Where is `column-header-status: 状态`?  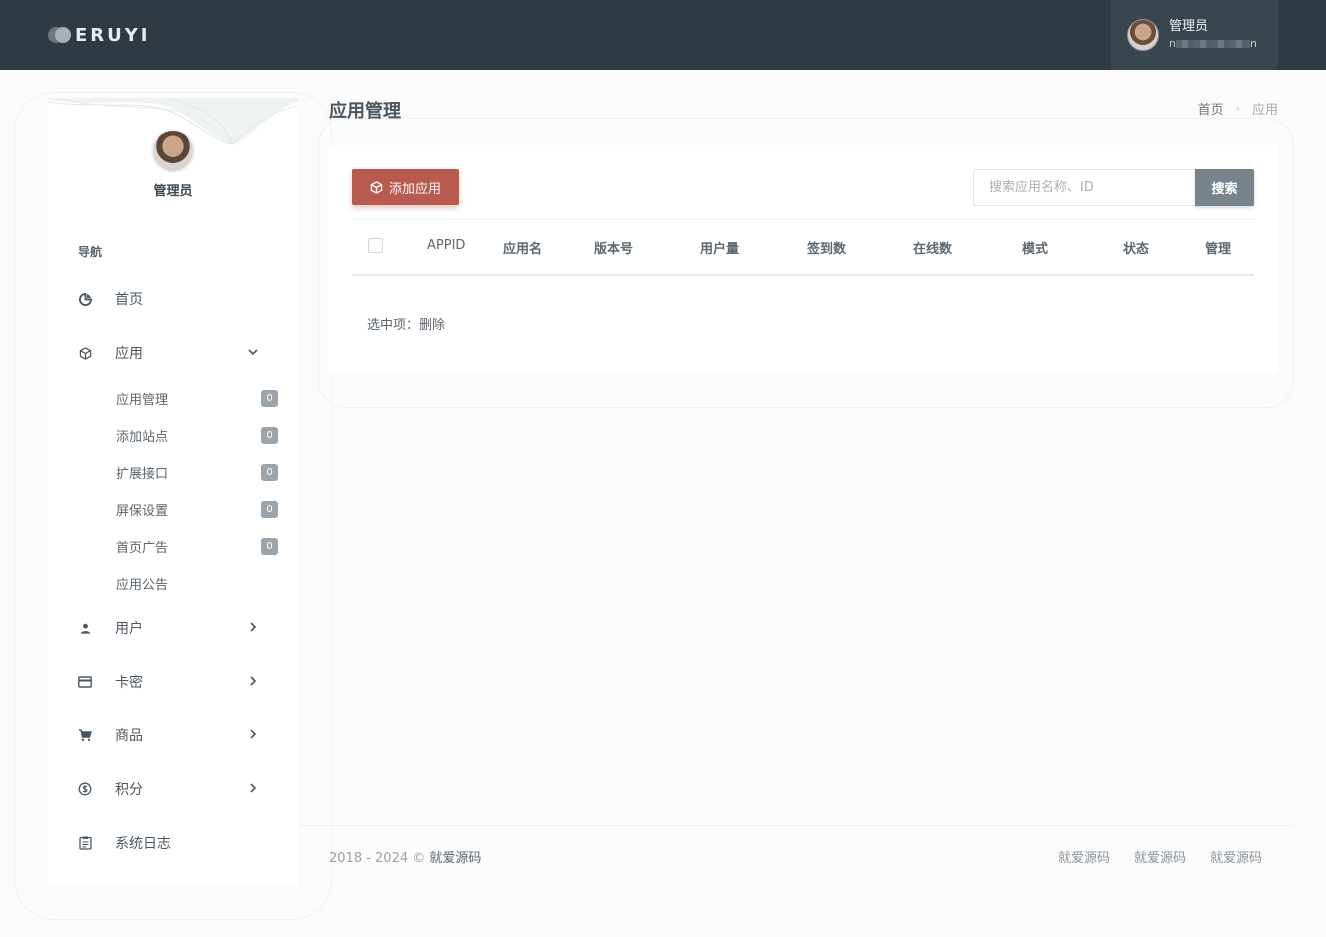
column-header-status: 状态 is located at coordinates (1136, 247).